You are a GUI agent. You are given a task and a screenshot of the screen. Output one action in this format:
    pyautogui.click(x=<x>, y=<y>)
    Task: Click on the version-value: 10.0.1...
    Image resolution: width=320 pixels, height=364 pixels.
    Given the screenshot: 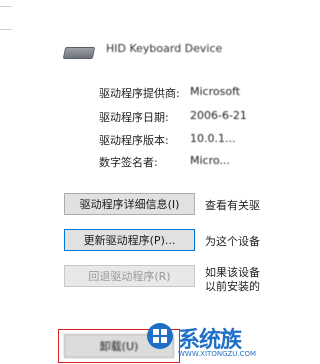 What is the action you would take?
    pyautogui.click(x=213, y=138)
    